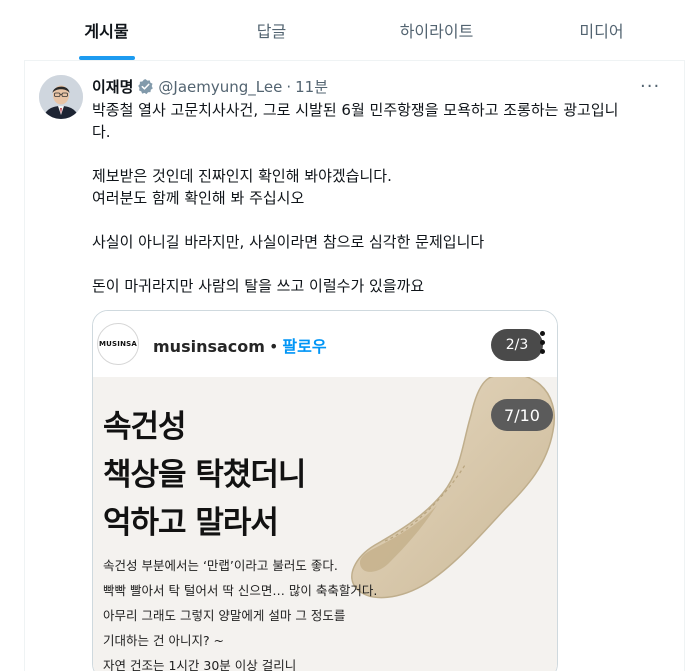 The image size is (700, 671). I want to click on ad-description-line: 기대하는 건 아니지? ~, so click(164, 640).